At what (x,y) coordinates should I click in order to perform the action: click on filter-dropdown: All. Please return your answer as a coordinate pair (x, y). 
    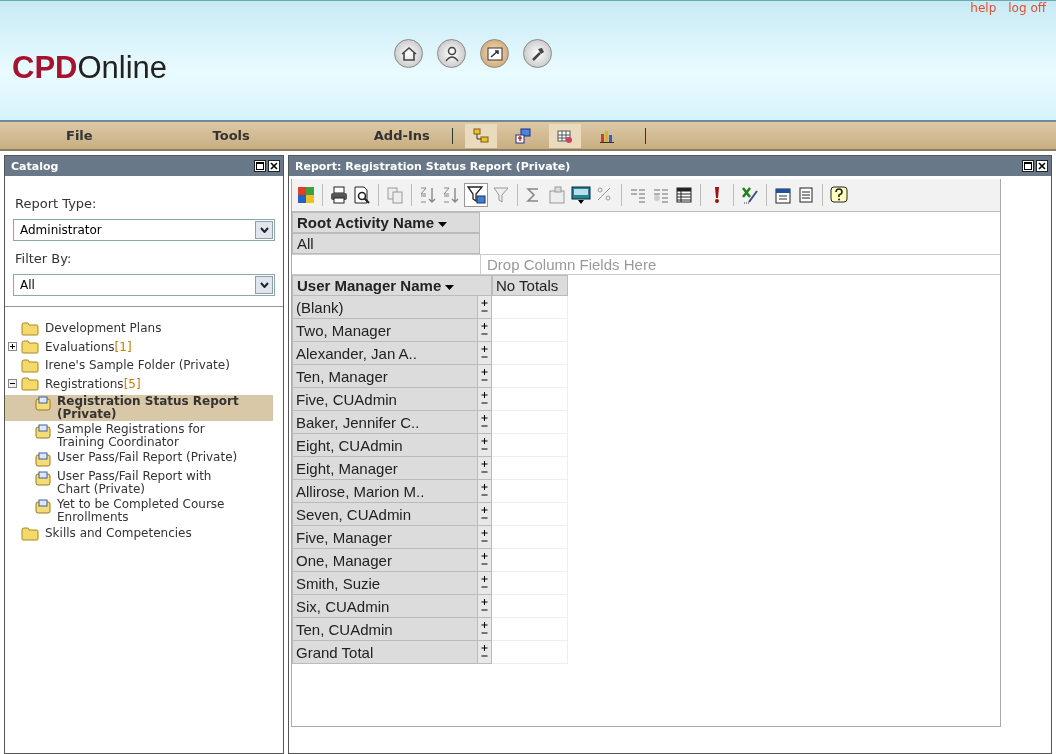
    Looking at the image, I should click on (144, 285).